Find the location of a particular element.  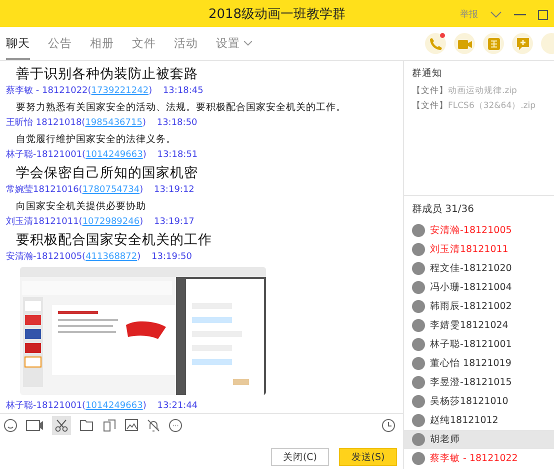

message-time: 13:21:44 is located at coordinates (177, 406).